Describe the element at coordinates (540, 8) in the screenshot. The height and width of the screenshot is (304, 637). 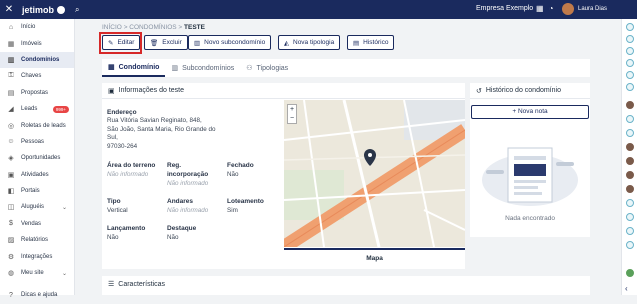
I see `grid-apps-icon: ▦` at that location.